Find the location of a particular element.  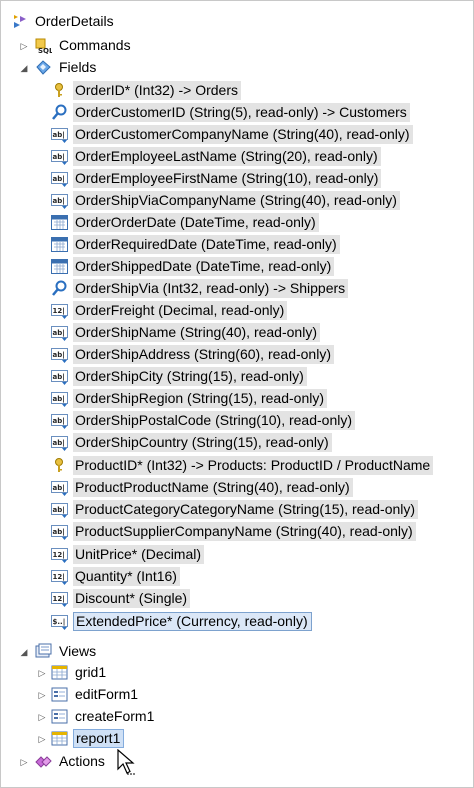

field-label: OrderID* (Int32) -> Orders is located at coordinates (157, 90).